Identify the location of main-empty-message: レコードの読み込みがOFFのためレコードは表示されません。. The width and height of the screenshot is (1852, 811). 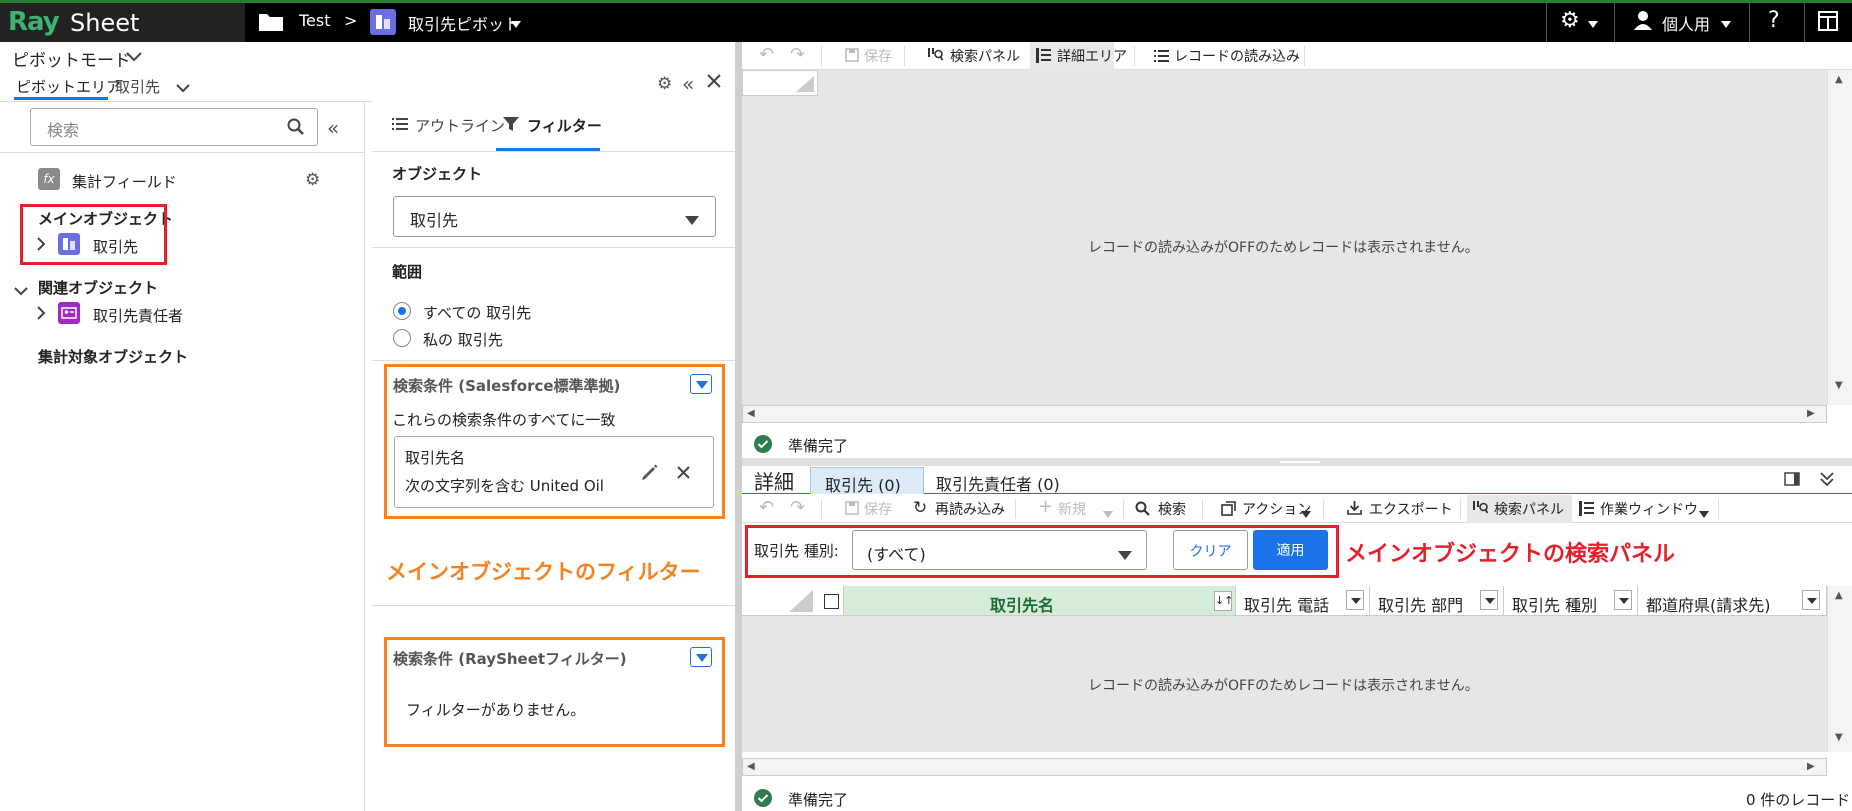
(1283, 248).